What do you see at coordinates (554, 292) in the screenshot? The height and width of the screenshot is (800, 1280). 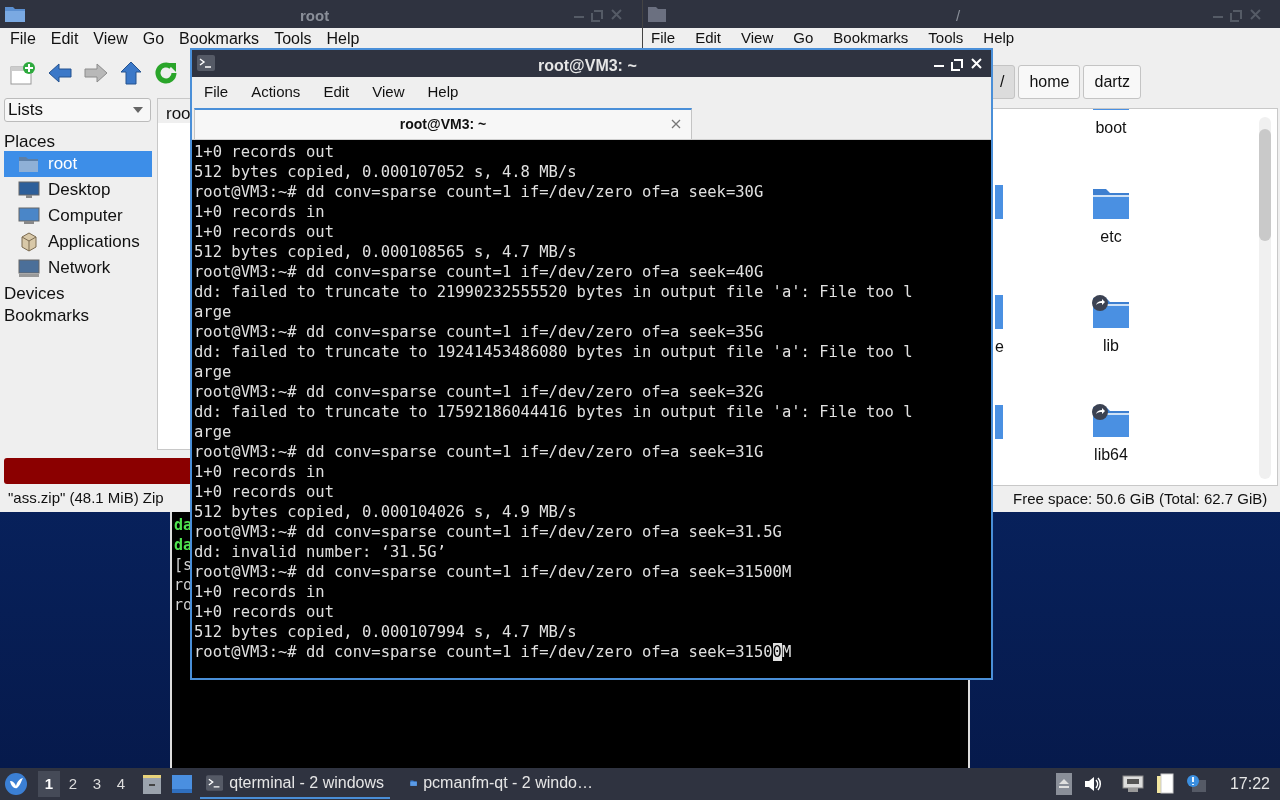 I see `terminal-line: dd: failed to truncate to 21990232555520 bytes in output file 'a': File too l` at bounding box center [554, 292].